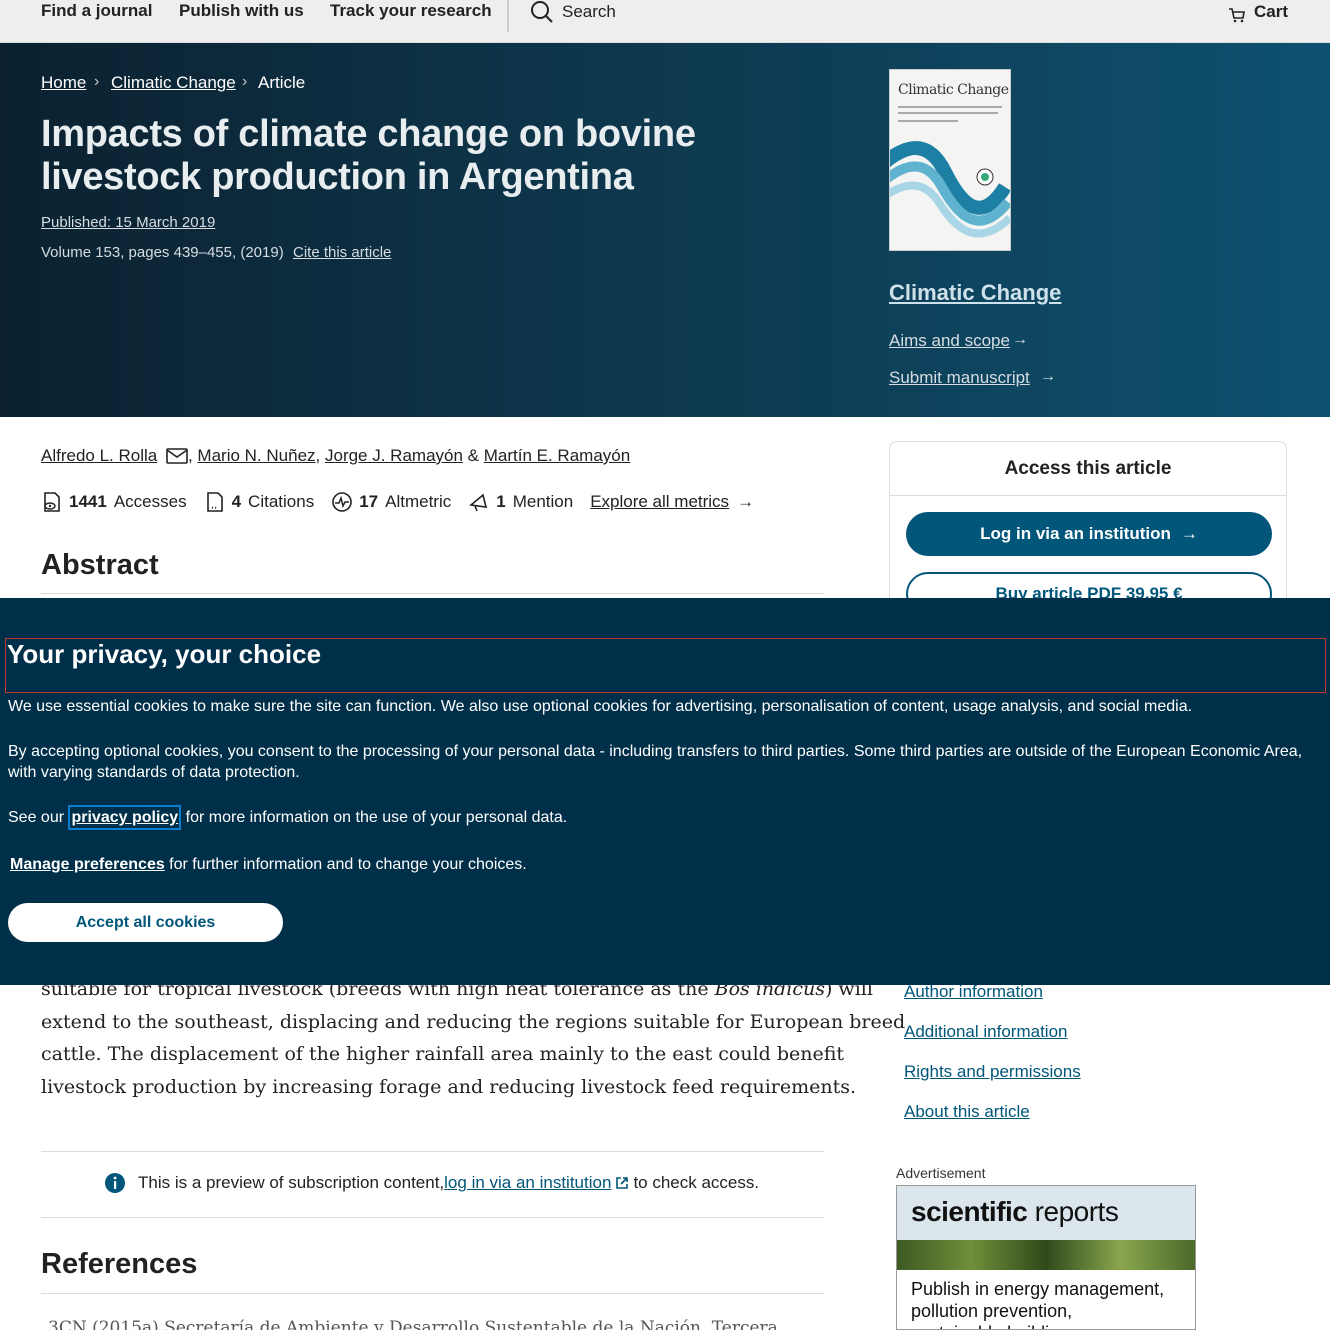 The image size is (1330, 1330). What do you see at coordinates (236, 501) in the screenshot?
I see `citations-count: 4` at bounding box center [236, 501].